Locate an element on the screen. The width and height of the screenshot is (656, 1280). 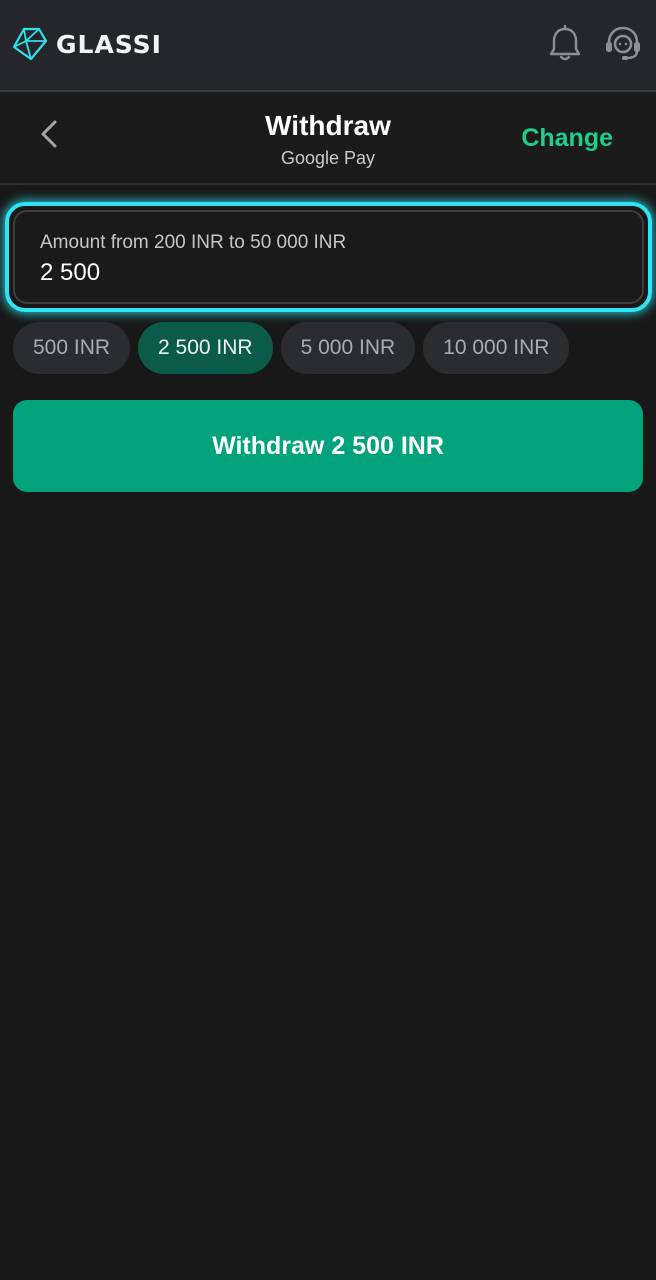
amount-input is located at coordinates (330, 273).